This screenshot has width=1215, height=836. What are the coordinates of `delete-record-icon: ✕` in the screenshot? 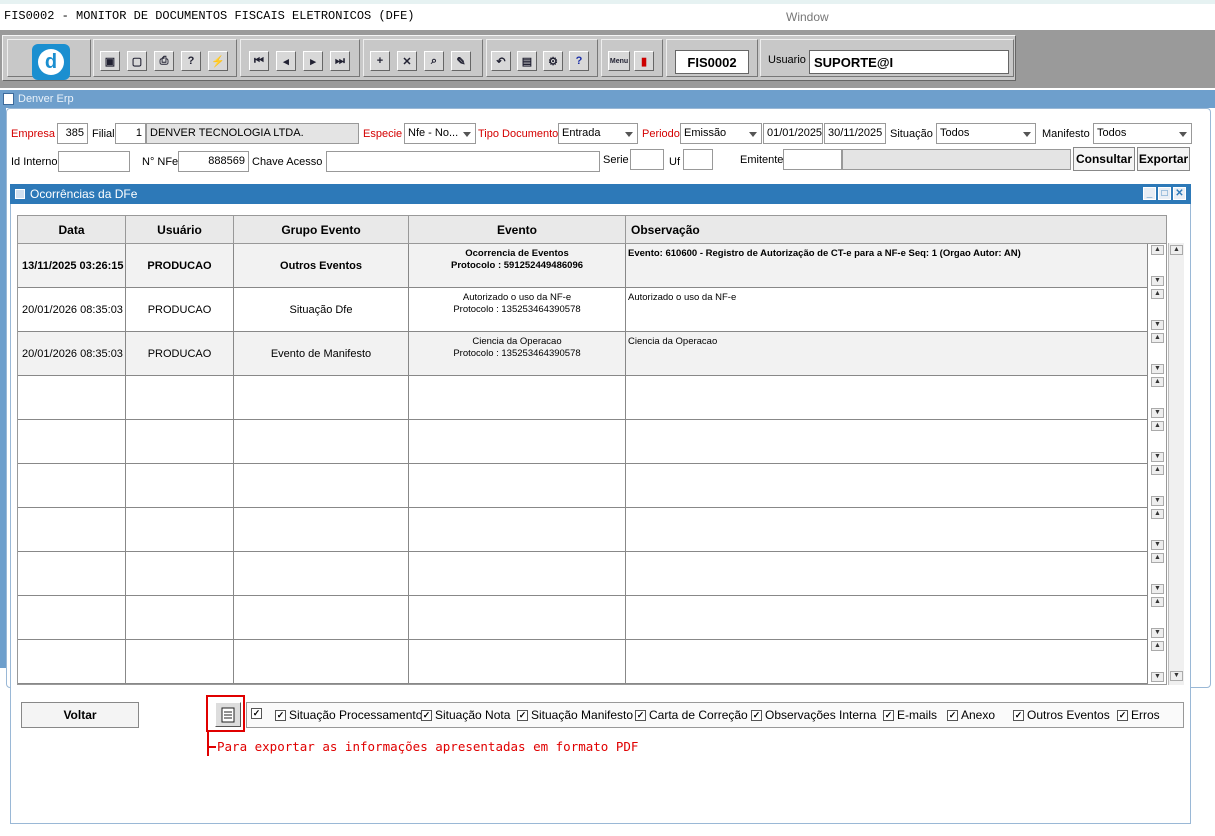 It's located at (407, 61).